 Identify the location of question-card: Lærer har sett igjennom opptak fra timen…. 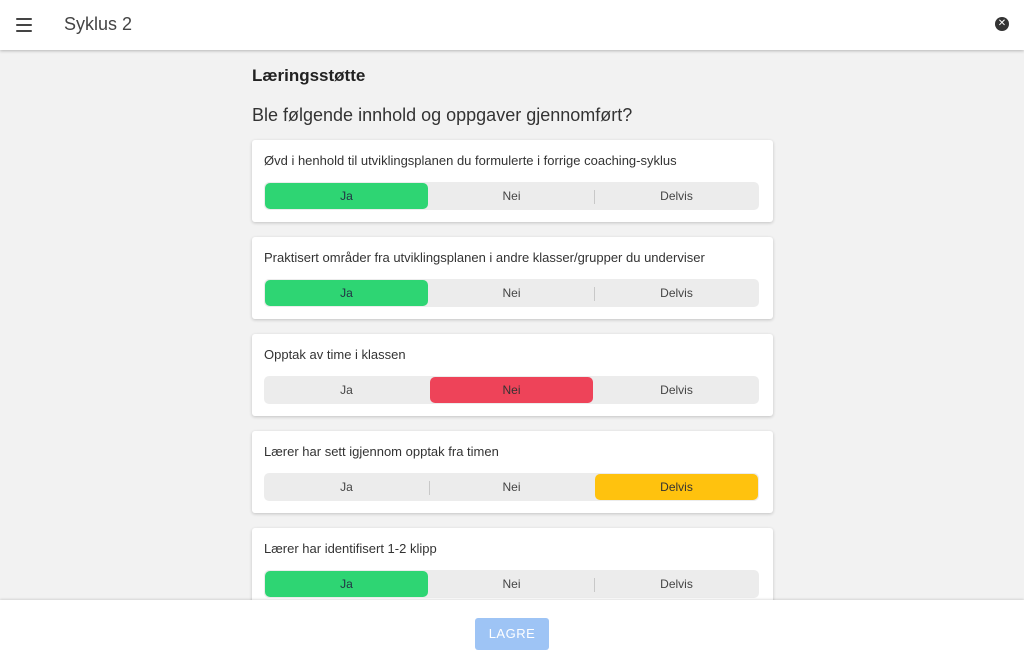
(512, 472).